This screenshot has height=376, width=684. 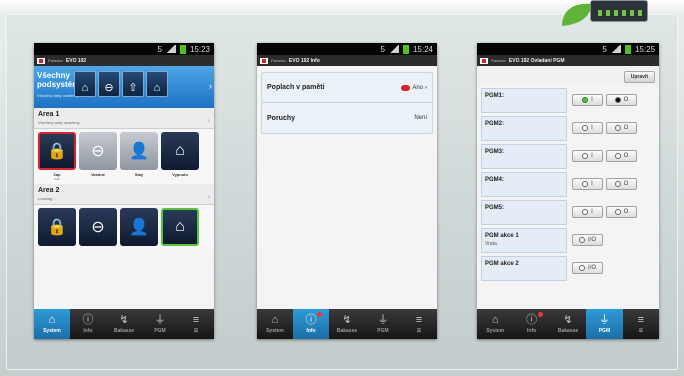 I want to click on pgm-row: PGM1: I O, so click(x=568, y=100).